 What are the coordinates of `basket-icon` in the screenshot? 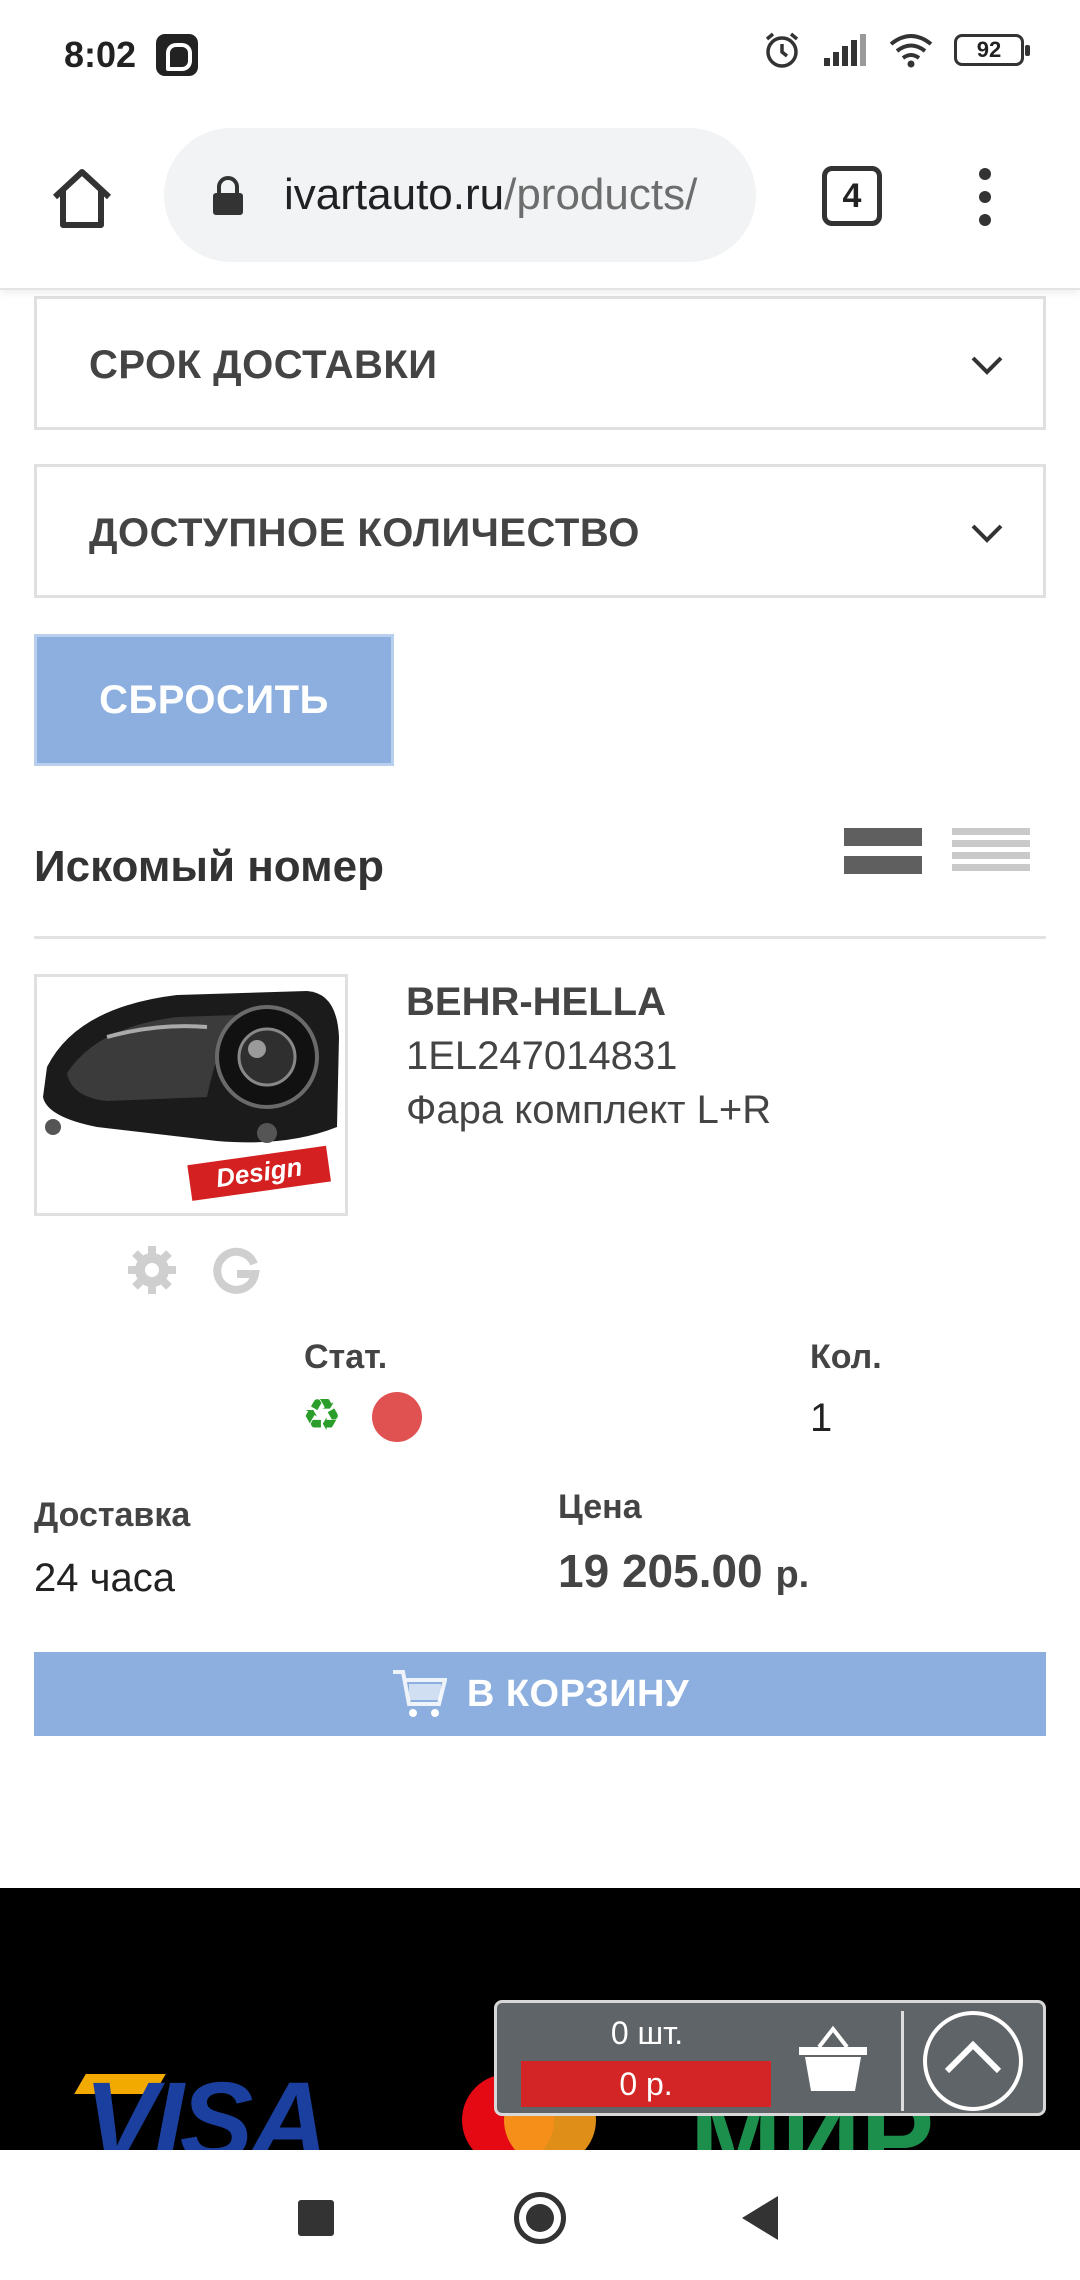 It's located at (833, 2059).